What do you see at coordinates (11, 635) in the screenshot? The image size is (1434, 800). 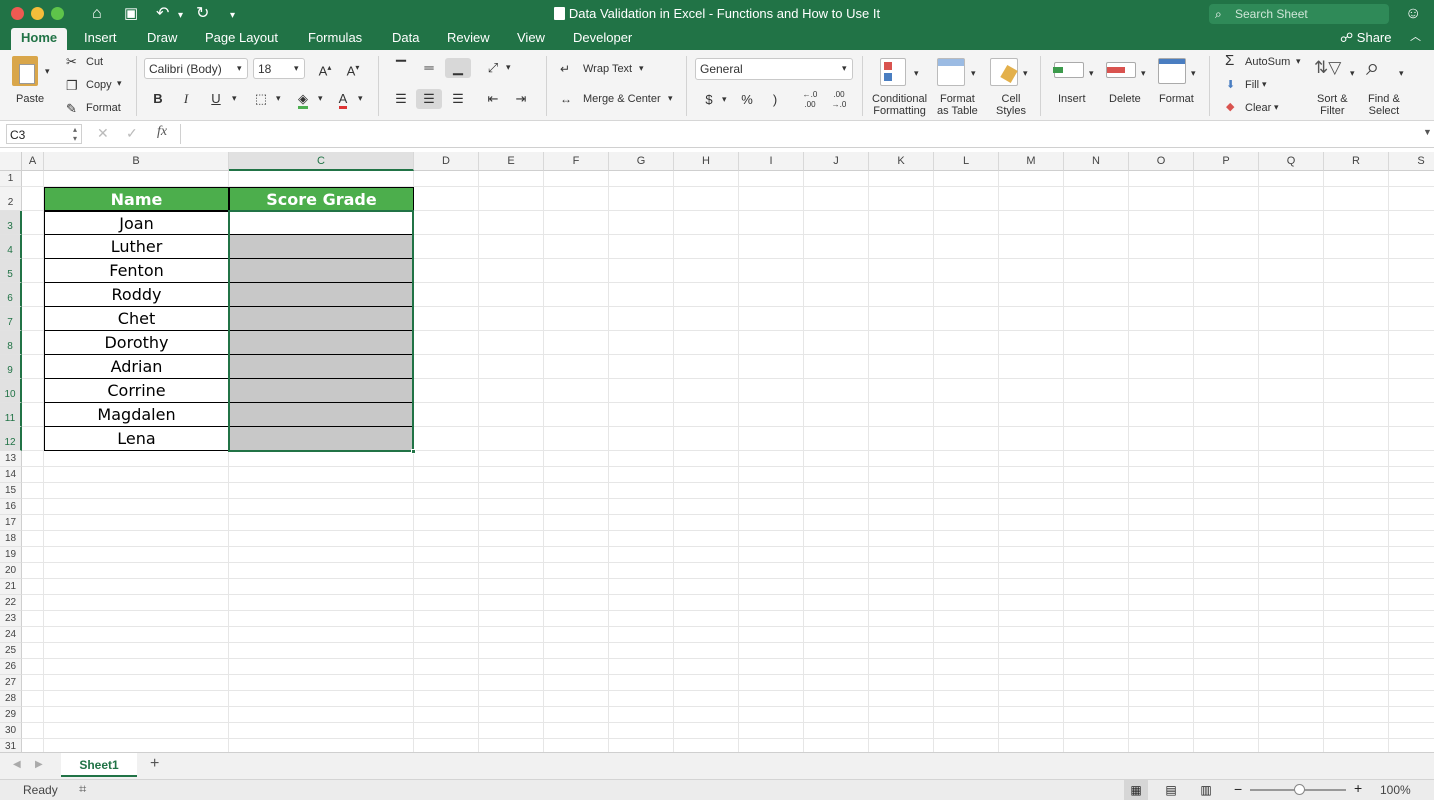 I see `row-header-24: 24` at bounding box center [11, 635].